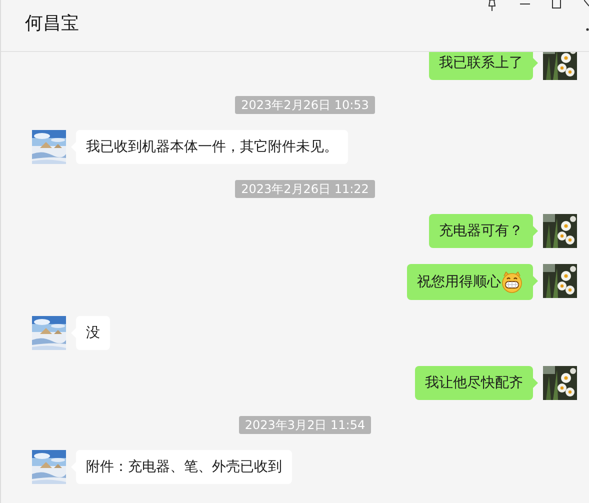 The height and width of the screenshot is (503, 589). What do you see at coordinates (305, 425) in the screenshot?
I see `timestamp: 2023年3月2日 11:54` at bounding box center [305, 425].